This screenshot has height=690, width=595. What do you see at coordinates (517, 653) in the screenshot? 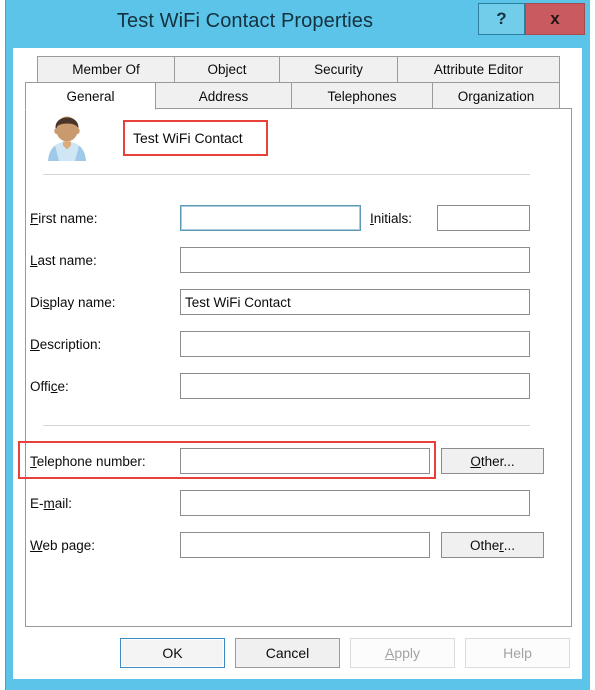
I see `help-footer-button: Help` at bounding box center [517, 653].